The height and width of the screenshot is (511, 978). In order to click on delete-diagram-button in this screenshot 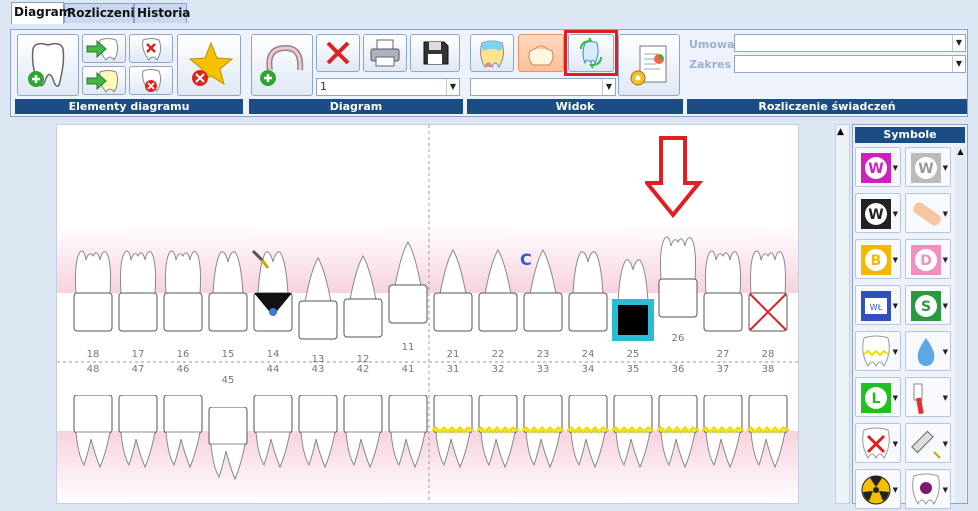, I will do `click(338, 53)`.